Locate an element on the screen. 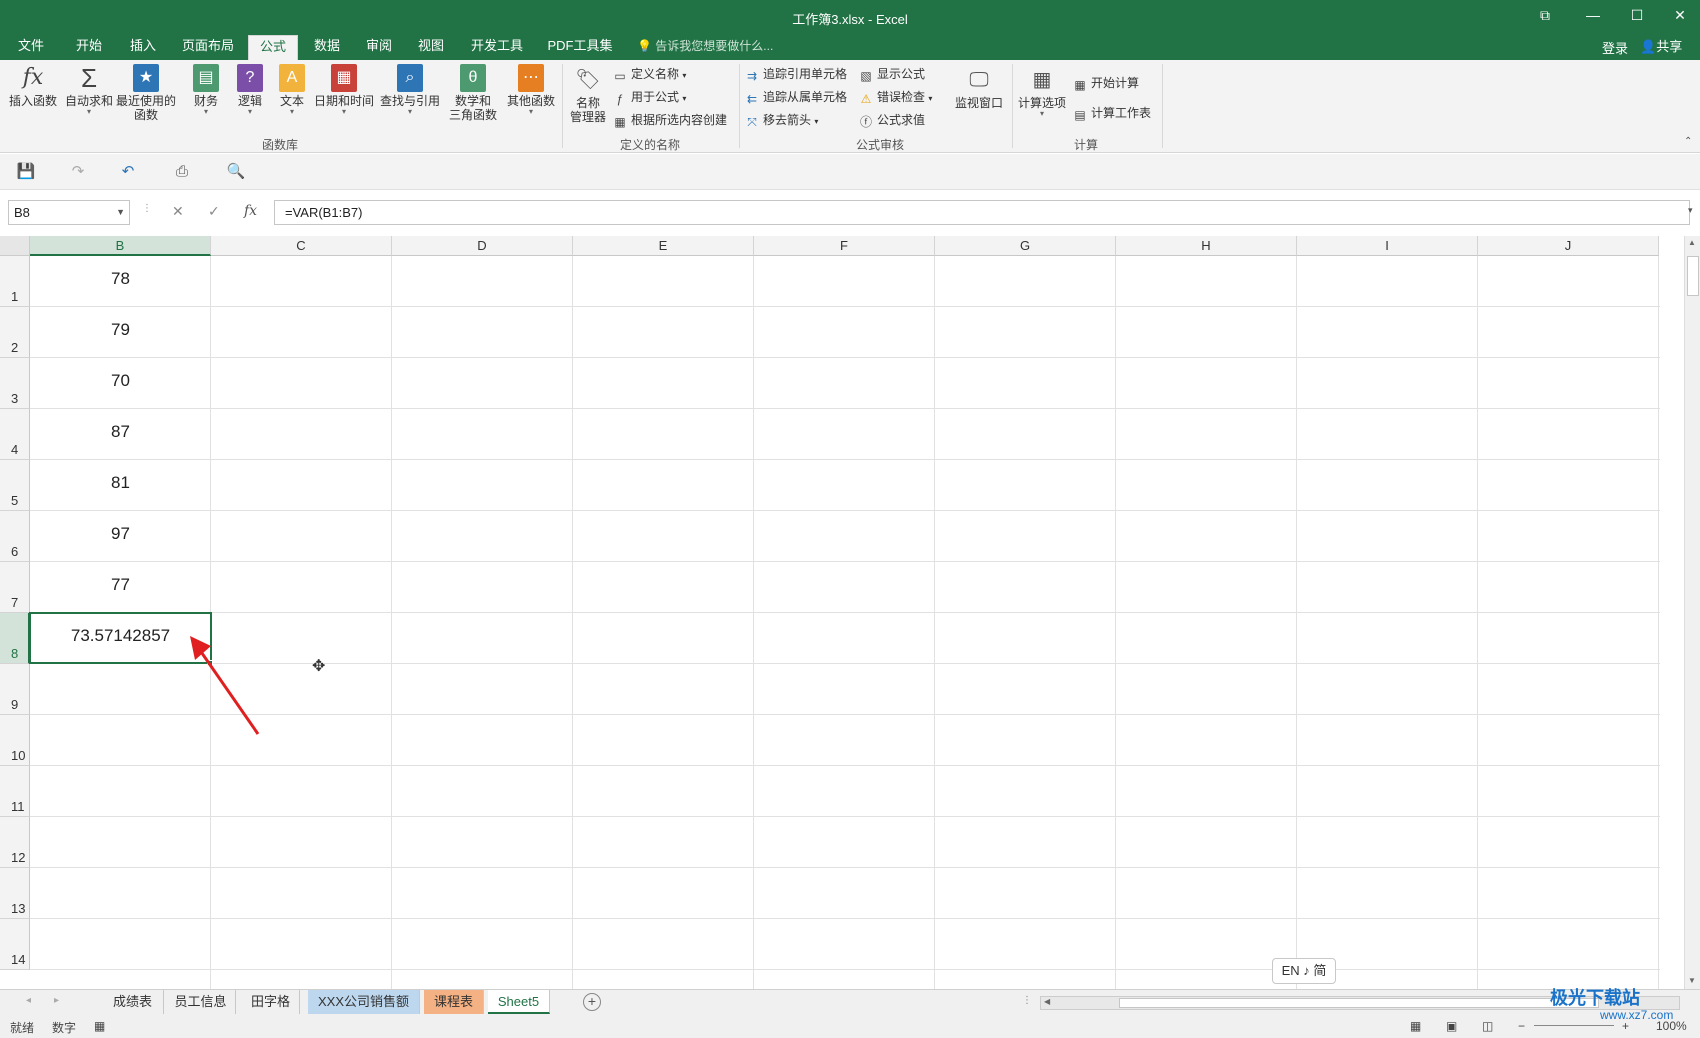 The image size is (1700, 1038). sheet-tab-2: 员工信息 is located at coordinates (201, 1002).